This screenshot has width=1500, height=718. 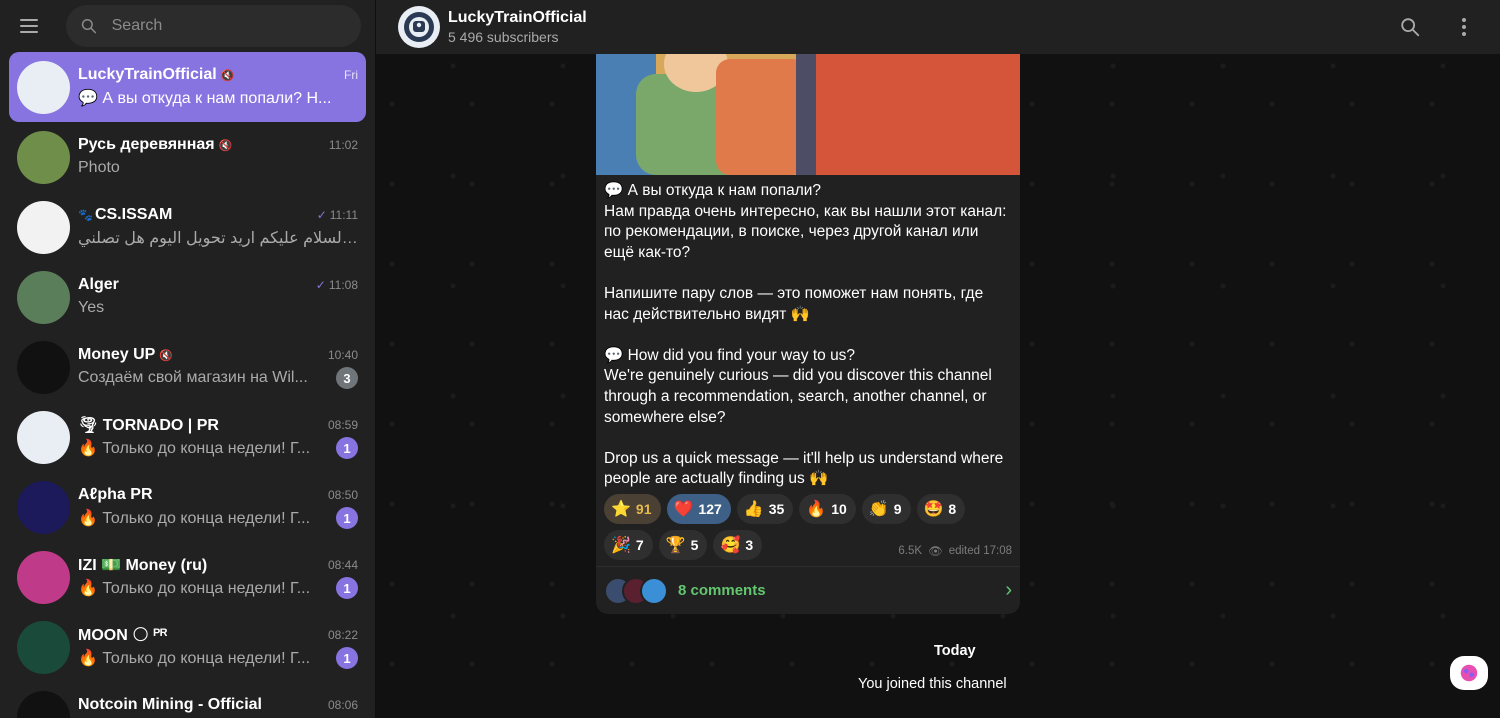 What do you see at coordinates (886, 508) in the screenshot?
I see `reaction-chip: 👏 9` at bounding box center [886, 508].